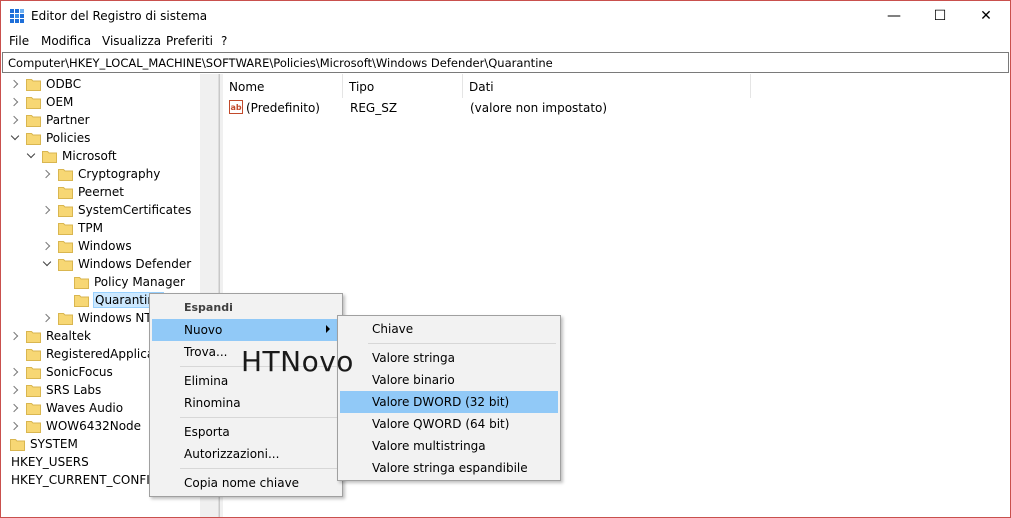 The height and width of the screenshot is (518, 1011). Describe the element at coordinates (42, 102) in the screenshot. I see `tree-item: OEM` at that location.